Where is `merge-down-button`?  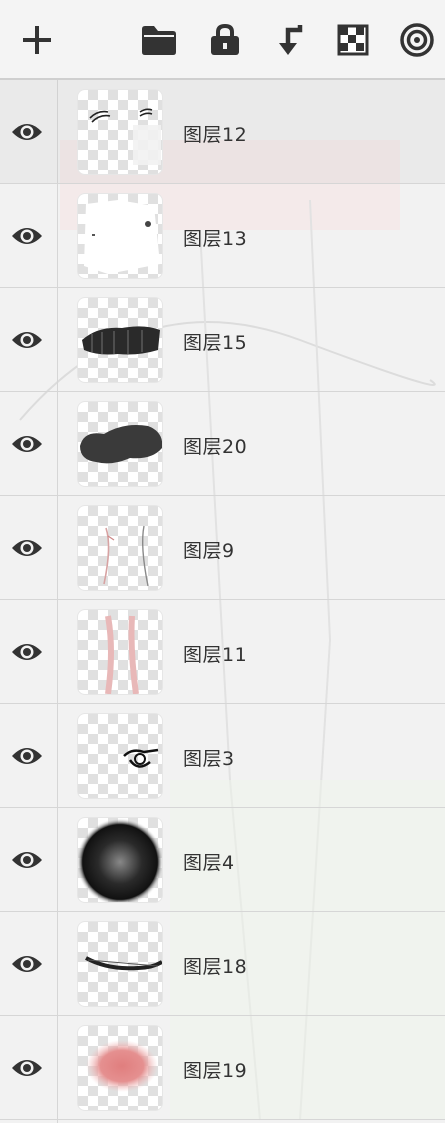
merge-down-button is located at coordinates (289, 40).